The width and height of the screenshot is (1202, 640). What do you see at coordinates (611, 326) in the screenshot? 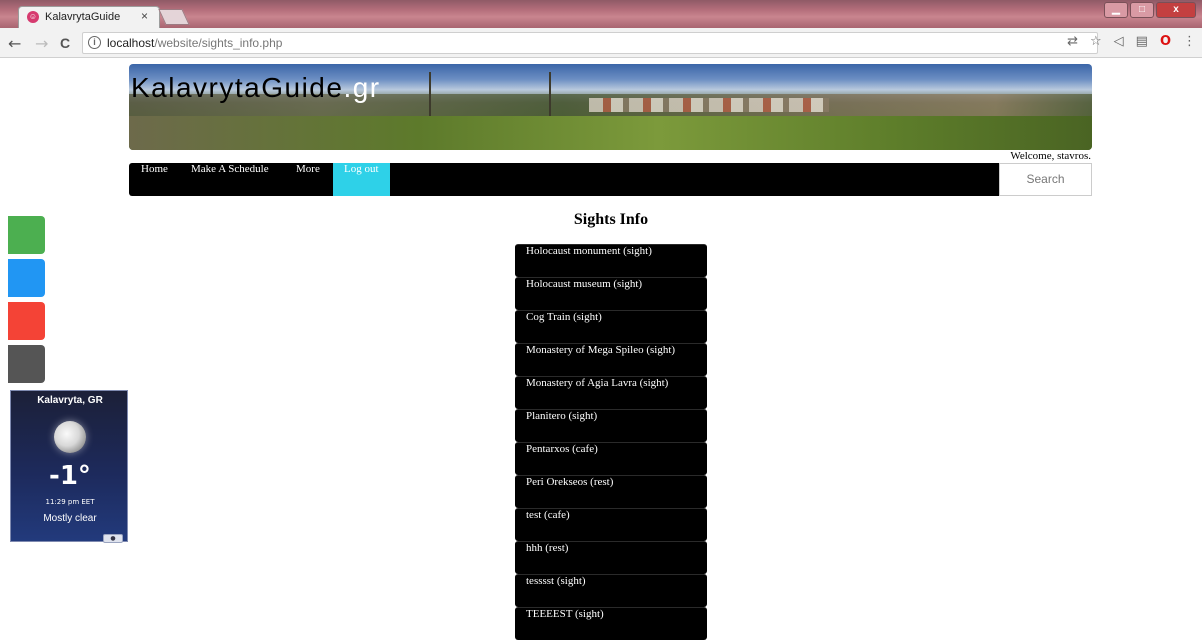
I see `sight-list-item: Cog Train (sight)` at bounding box center [611, 326].